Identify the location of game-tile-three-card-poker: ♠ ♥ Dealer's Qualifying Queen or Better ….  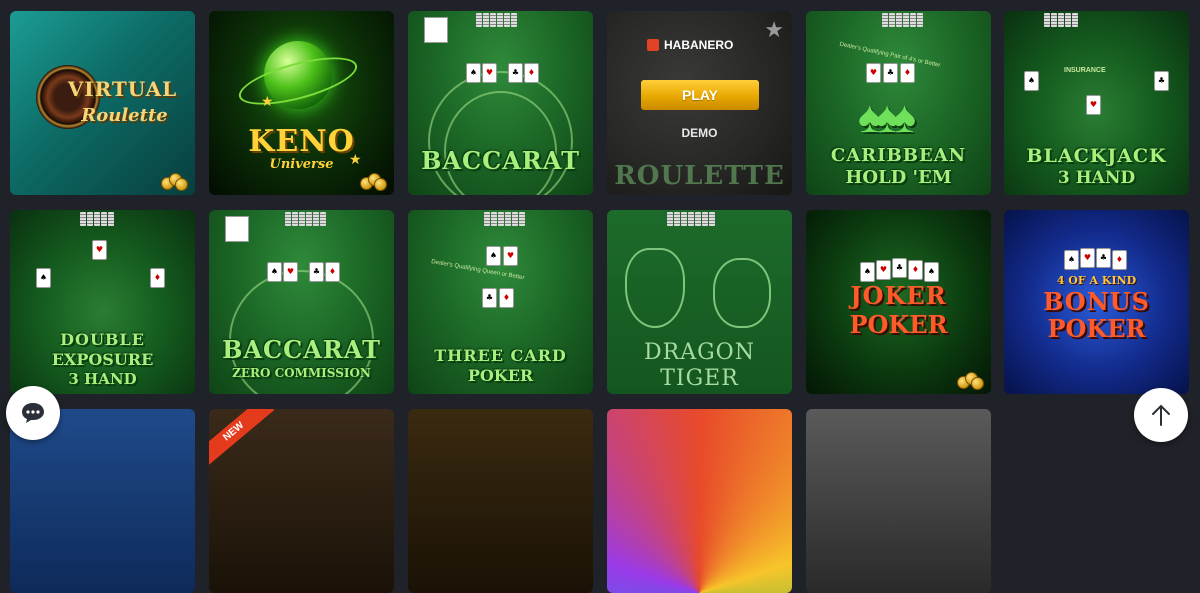
(500, 302).